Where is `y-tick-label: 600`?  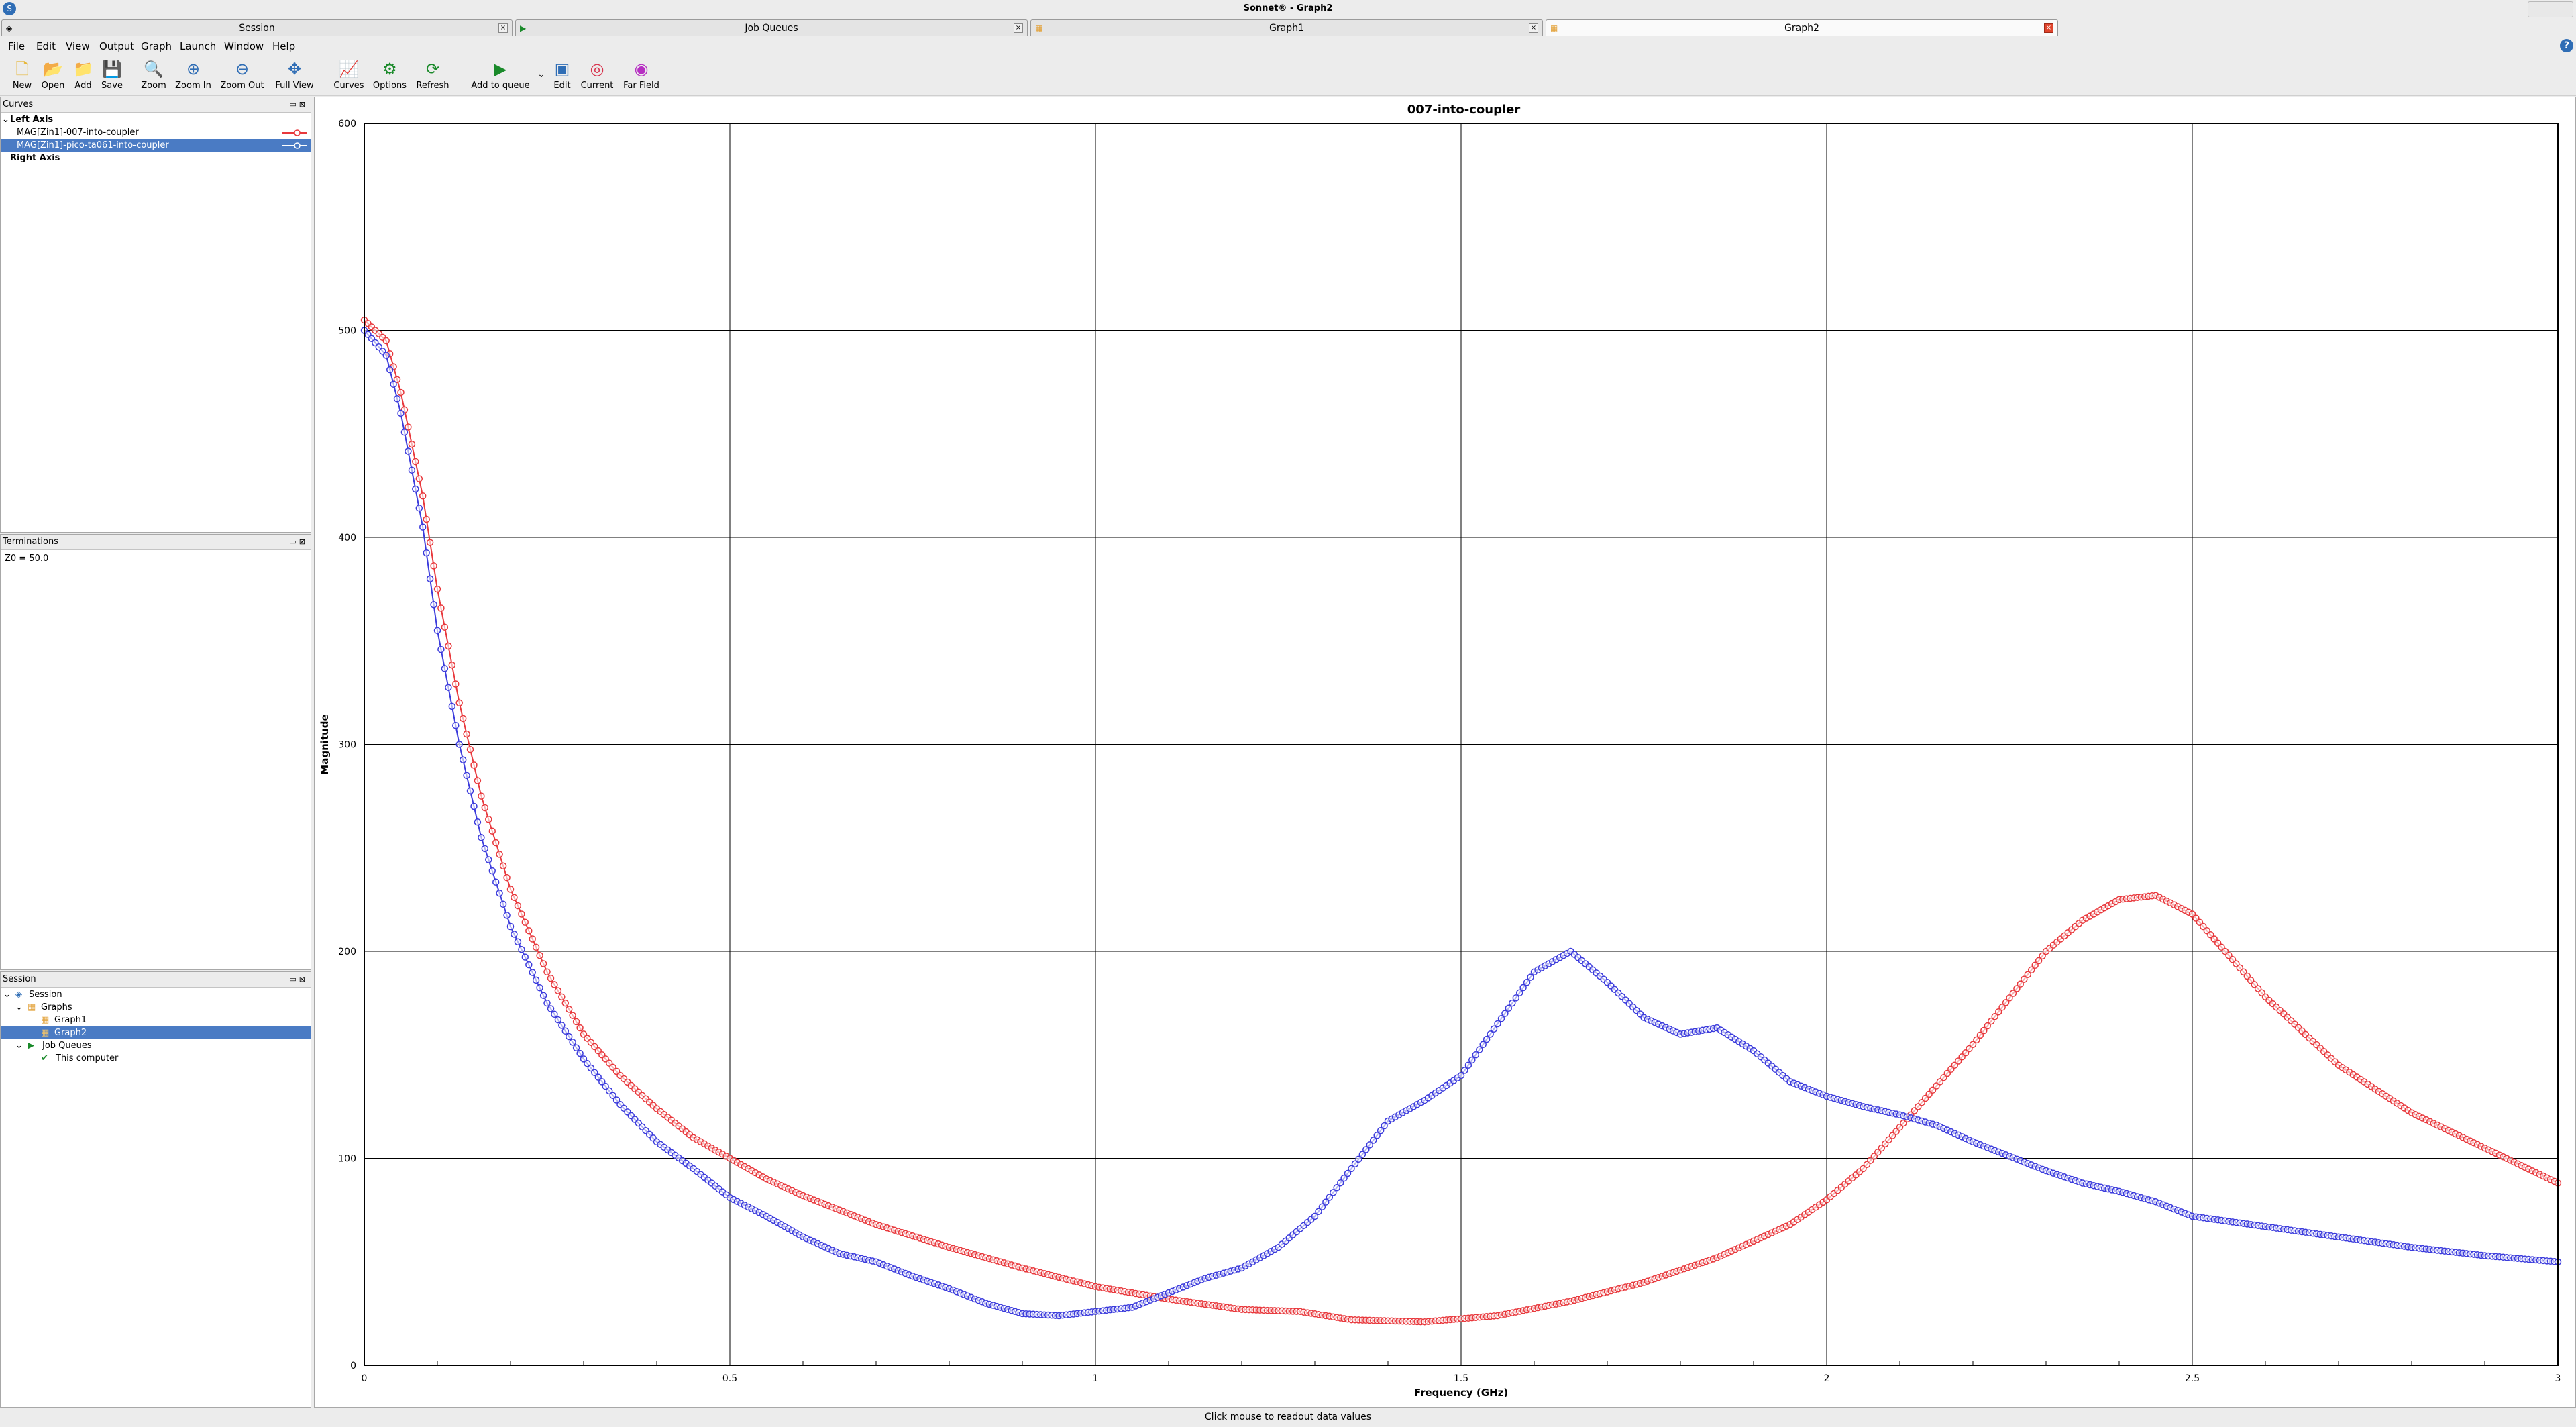
y-tick-label: 600 is located at coordinates (347, 124).